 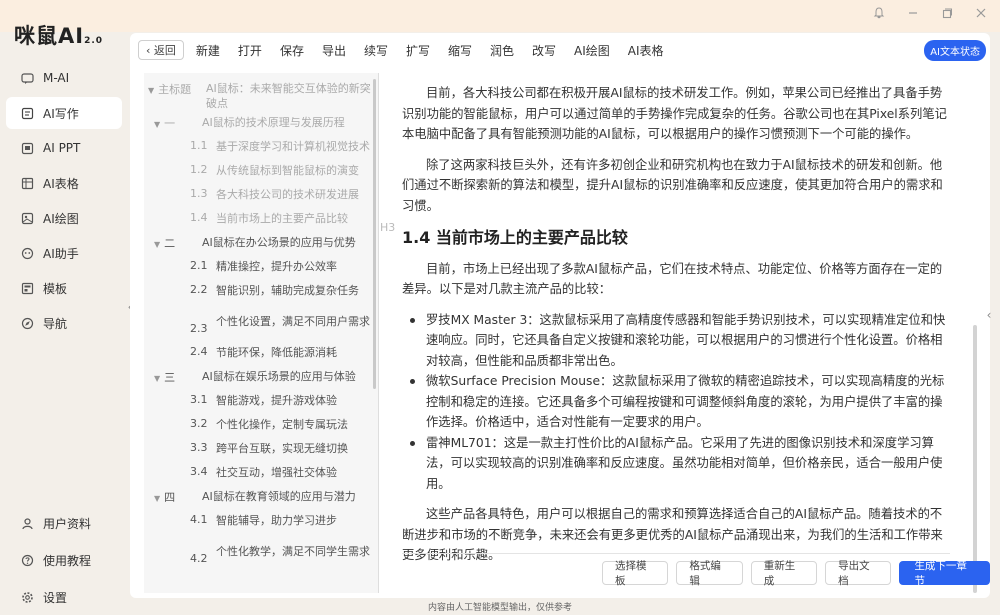 What do you see at coordinates (64, 183) in the screenshot?
I see `sidebar-item-ai-table: AI表格` at bounding box center [64, 183].